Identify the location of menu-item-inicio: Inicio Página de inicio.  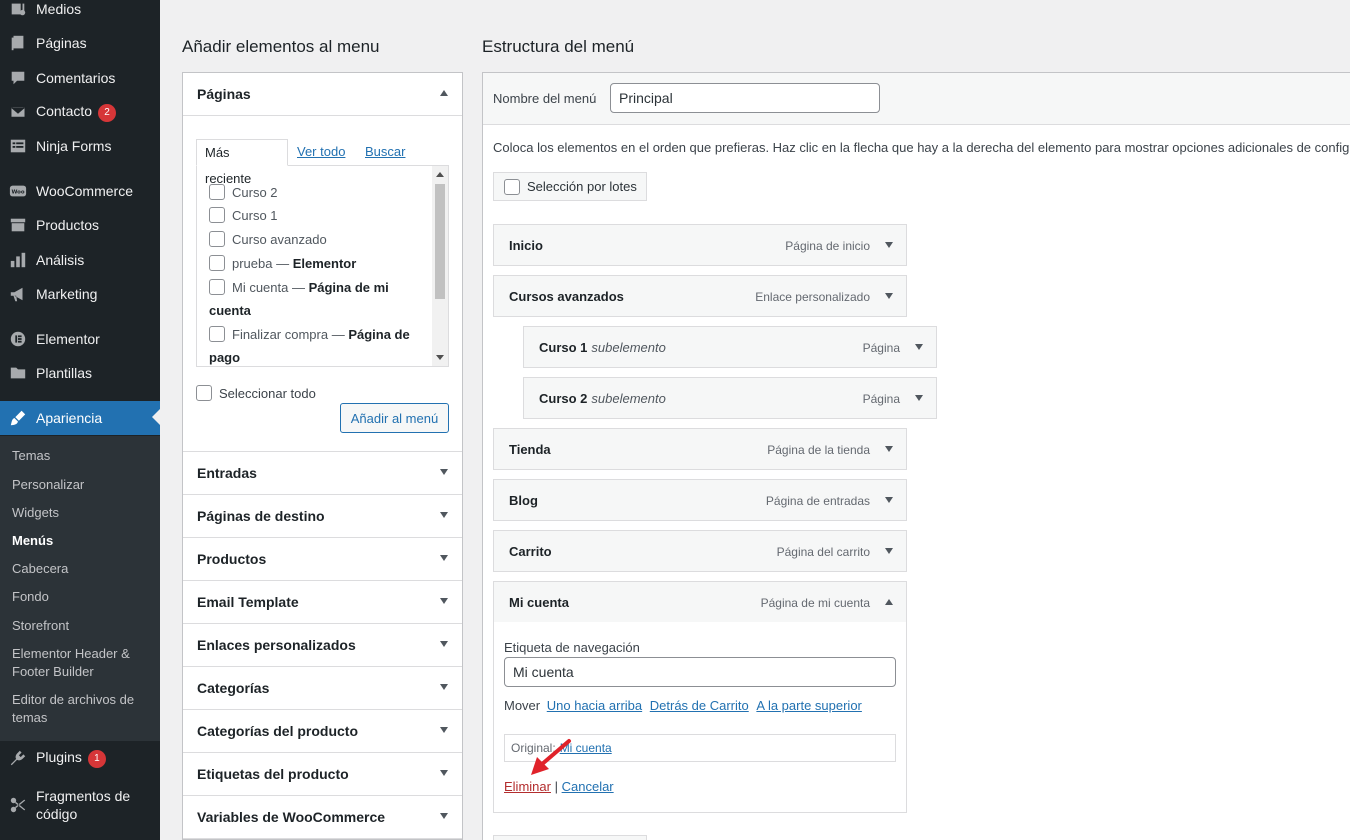
(700, 245).